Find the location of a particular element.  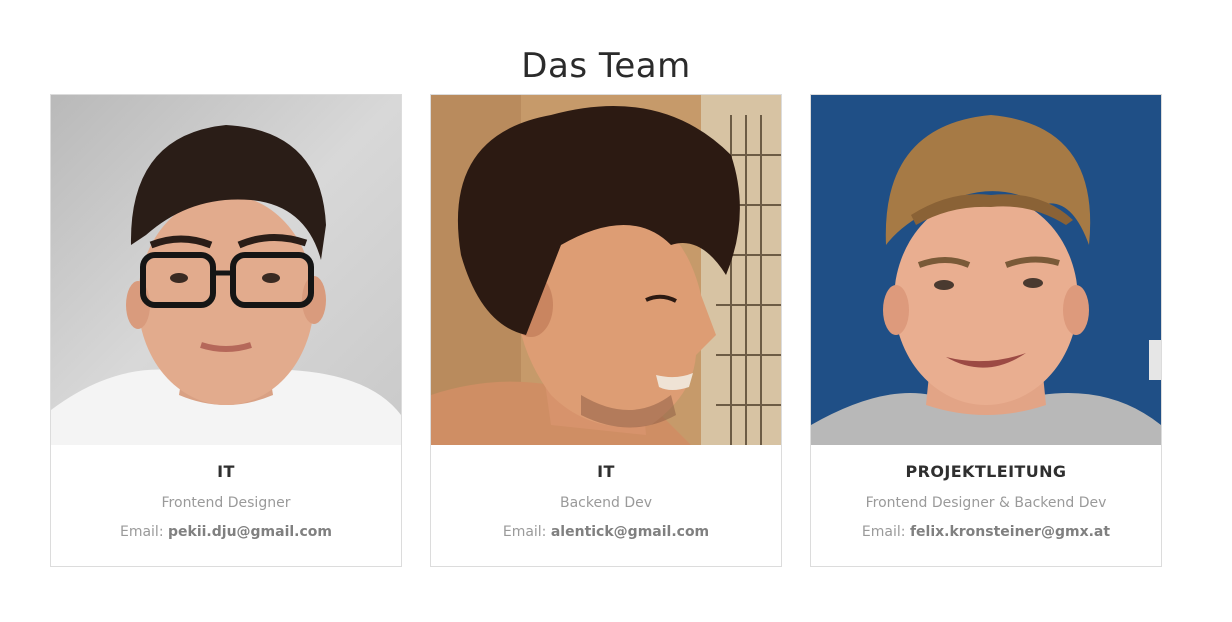

member-position: Backend Dev is located at coordinates (606, 503).